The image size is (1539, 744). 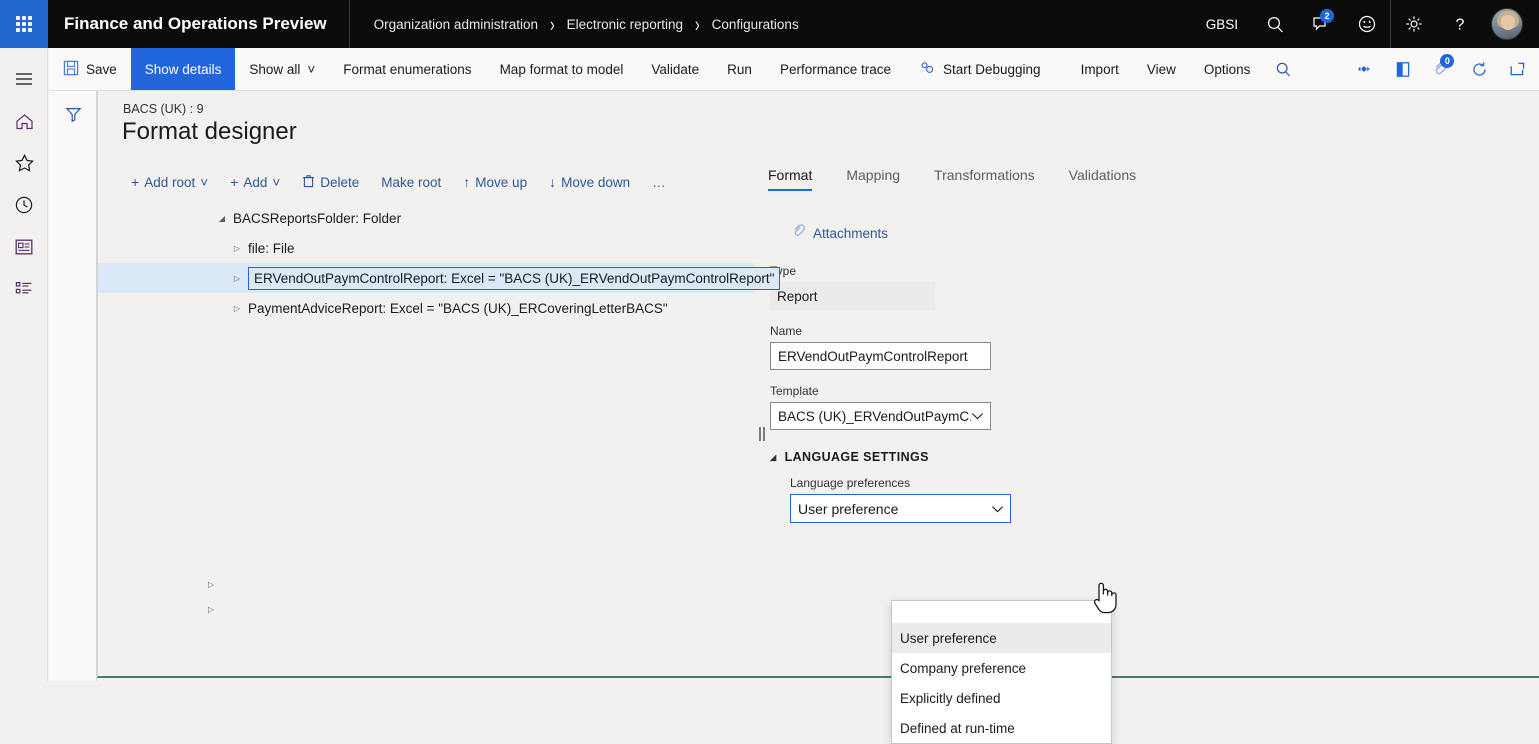 I want to click on template-label: Template, so click(x=794, y=391).